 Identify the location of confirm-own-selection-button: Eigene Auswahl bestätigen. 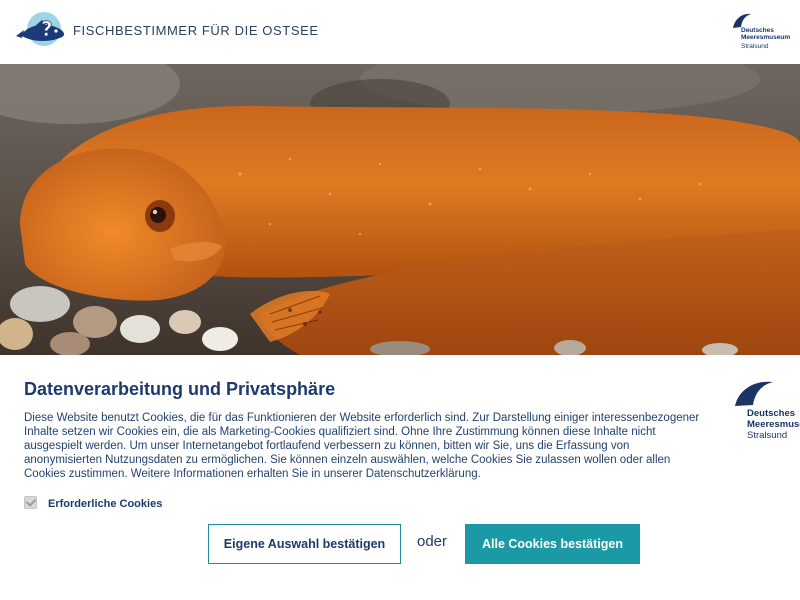
(304, 544).